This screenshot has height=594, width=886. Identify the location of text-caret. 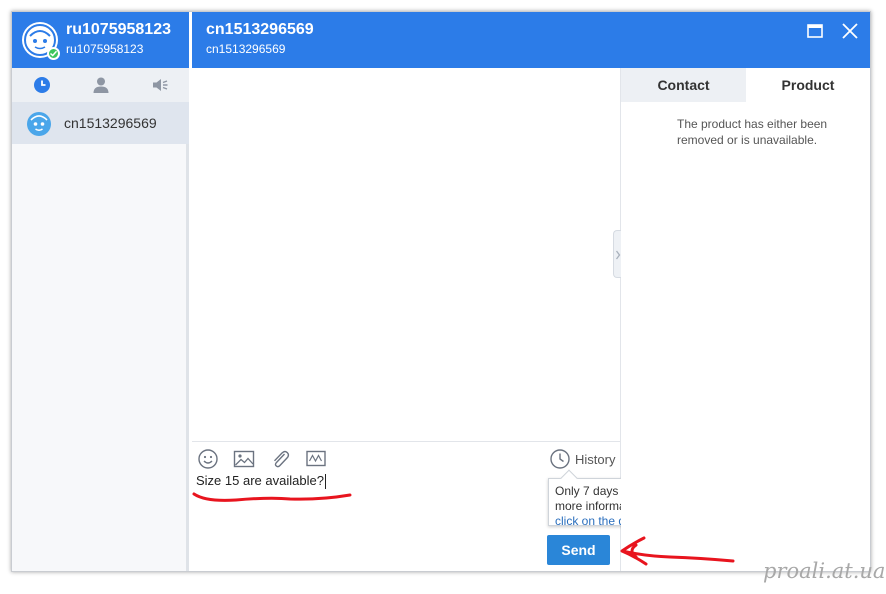
(325, 482).